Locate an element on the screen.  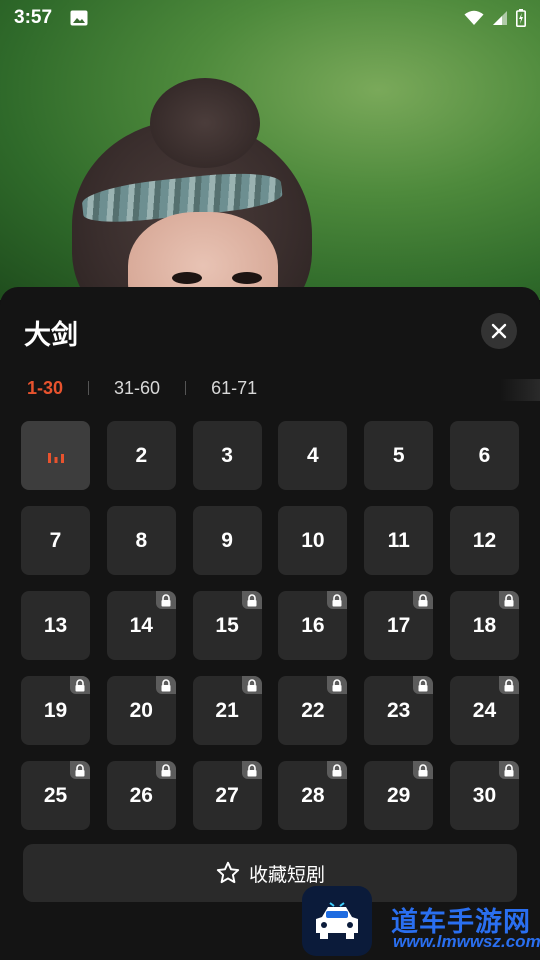
episode-number: 3 is located at coordinates (227, 455).